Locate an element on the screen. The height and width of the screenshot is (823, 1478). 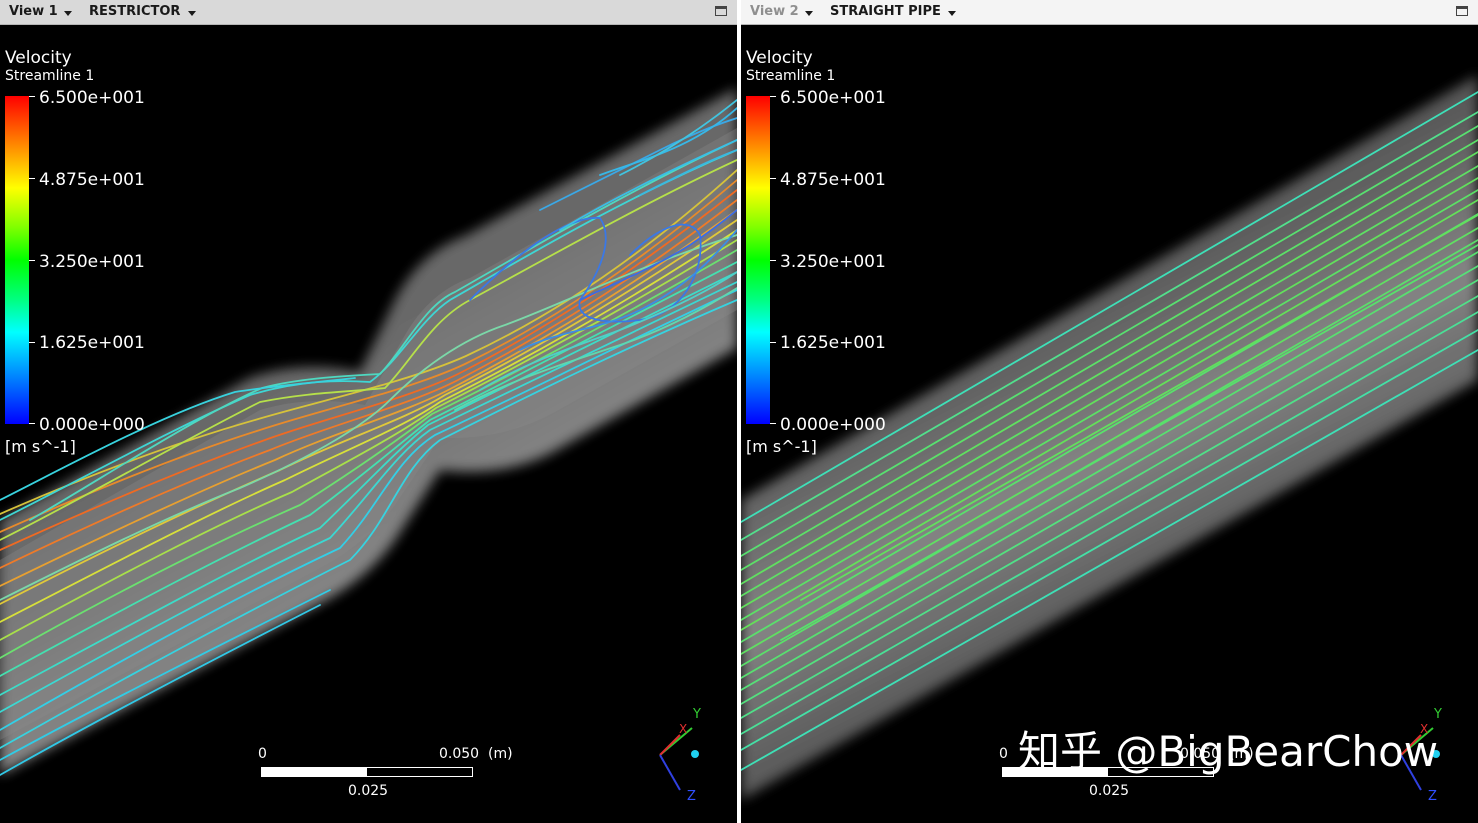
view-titlebar: View 1 RESTRICTOR is located at coordinates (368, 12).